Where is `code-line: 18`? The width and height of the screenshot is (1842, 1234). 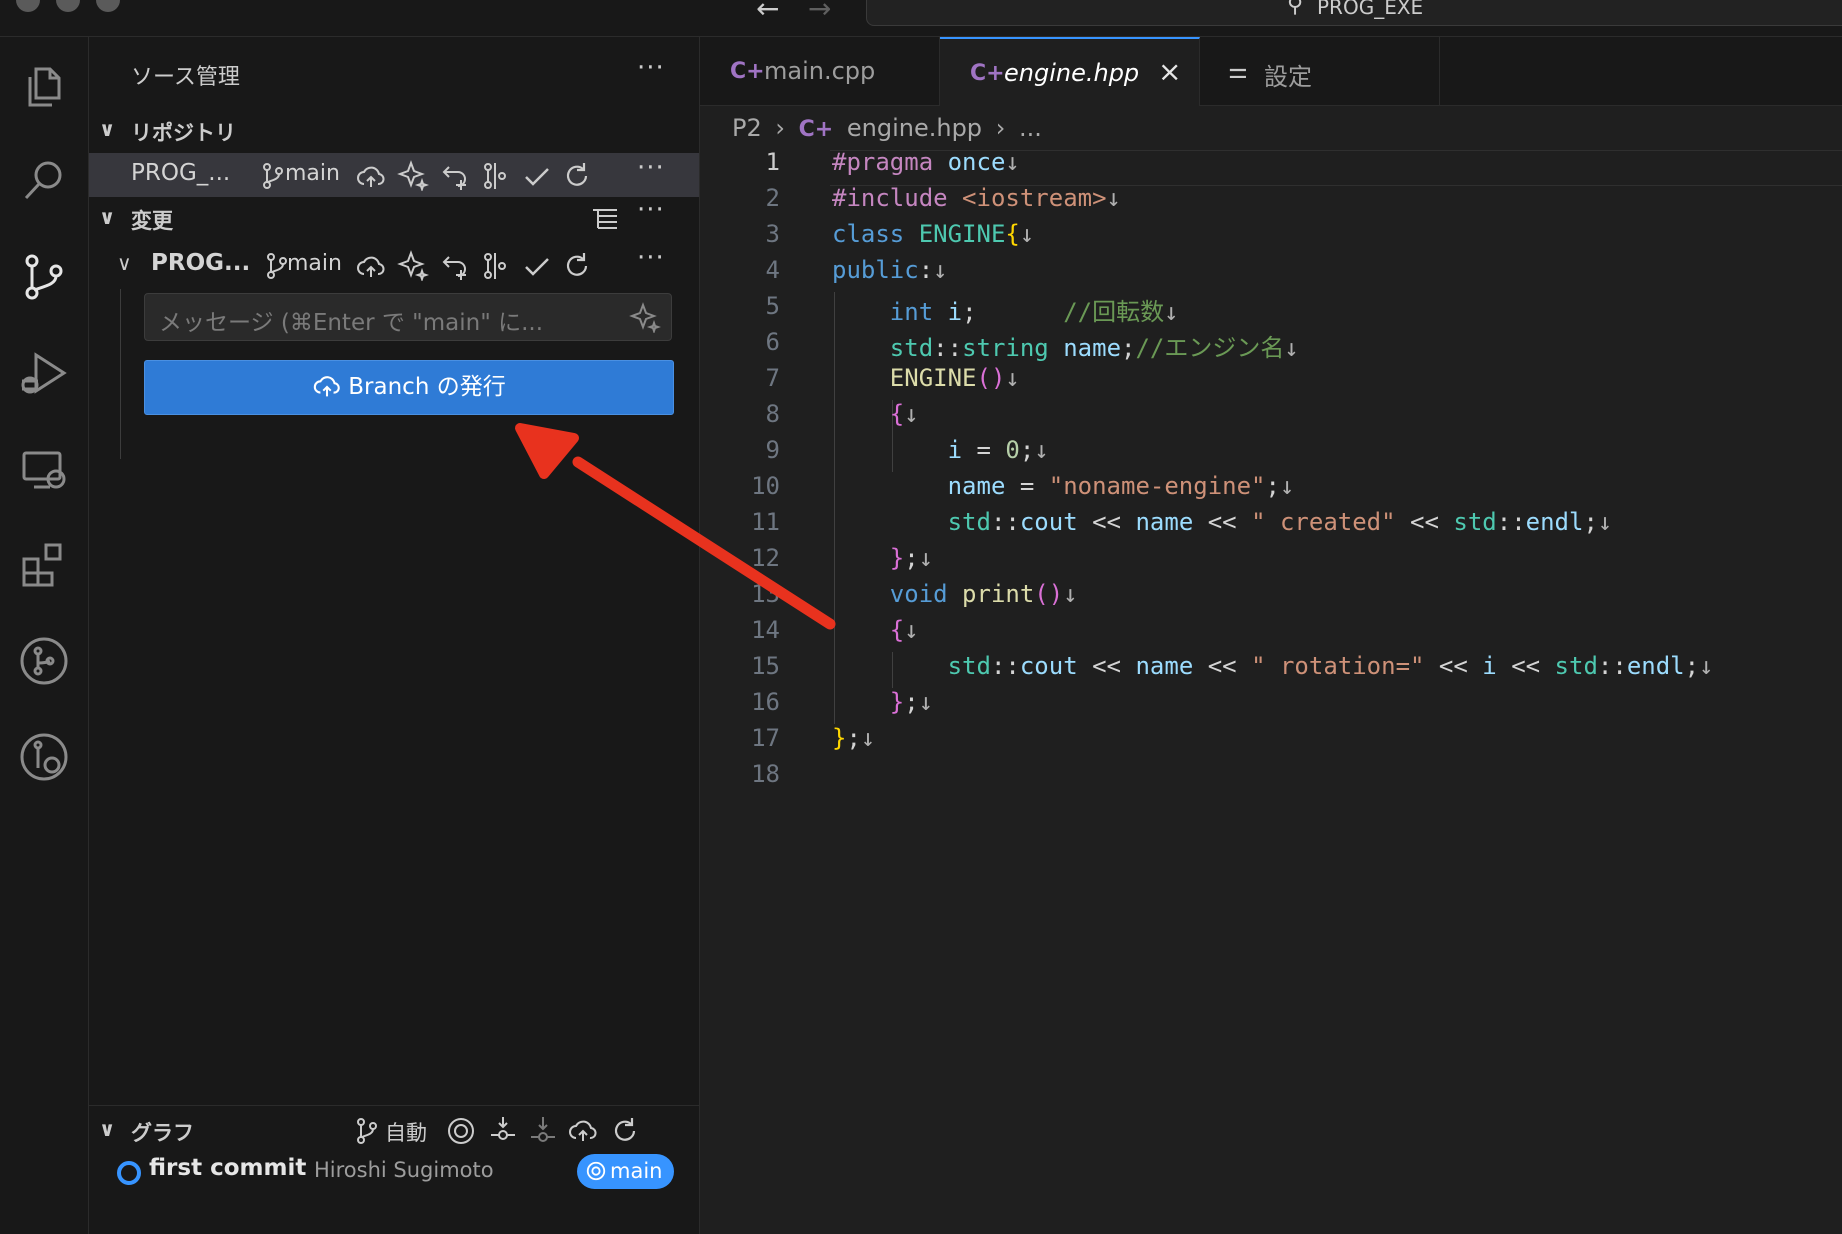
code-line: 18 is located at coordinates (765, 774).